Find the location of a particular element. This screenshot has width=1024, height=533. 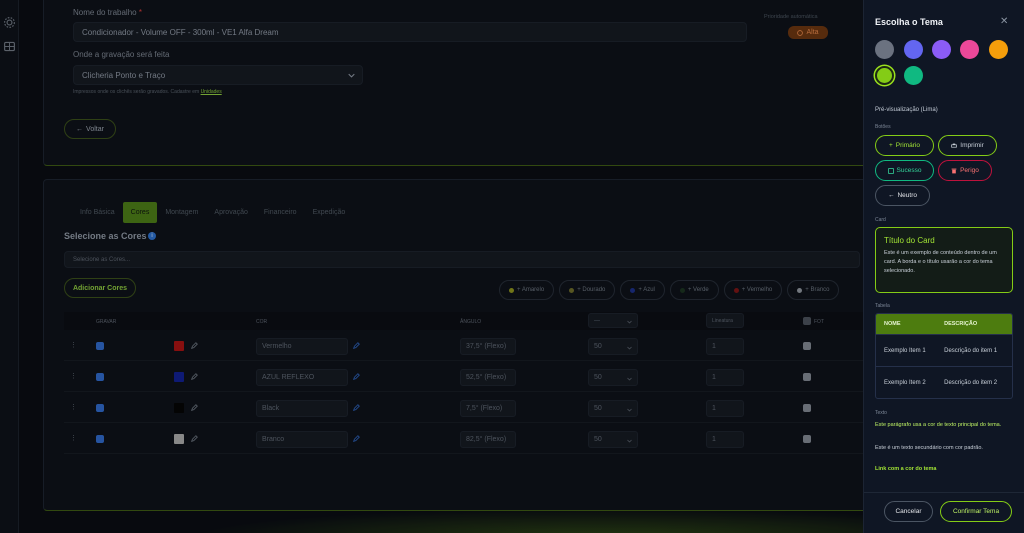

cancel-button: Cancelar is located at coordinates (908, 511).